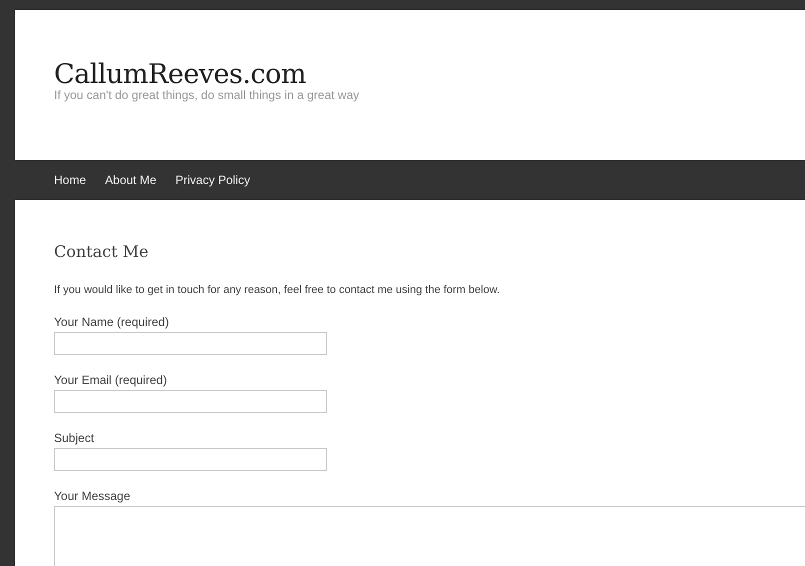  I want to click on nav-link: Privacy Policy, so click(212, 180).